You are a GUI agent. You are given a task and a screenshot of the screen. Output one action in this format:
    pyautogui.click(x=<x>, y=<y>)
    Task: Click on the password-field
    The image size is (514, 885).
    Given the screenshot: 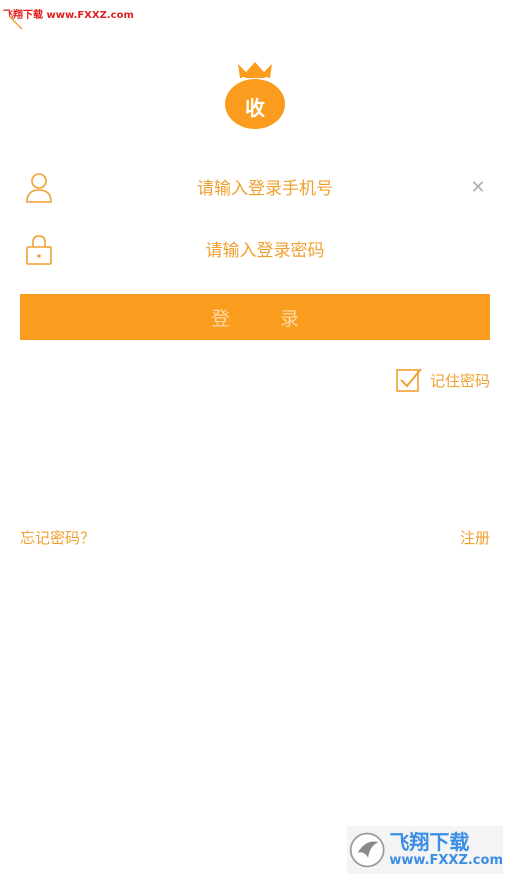 What is the action you would take?
    pyautogui.click(x=255, y=251)
    